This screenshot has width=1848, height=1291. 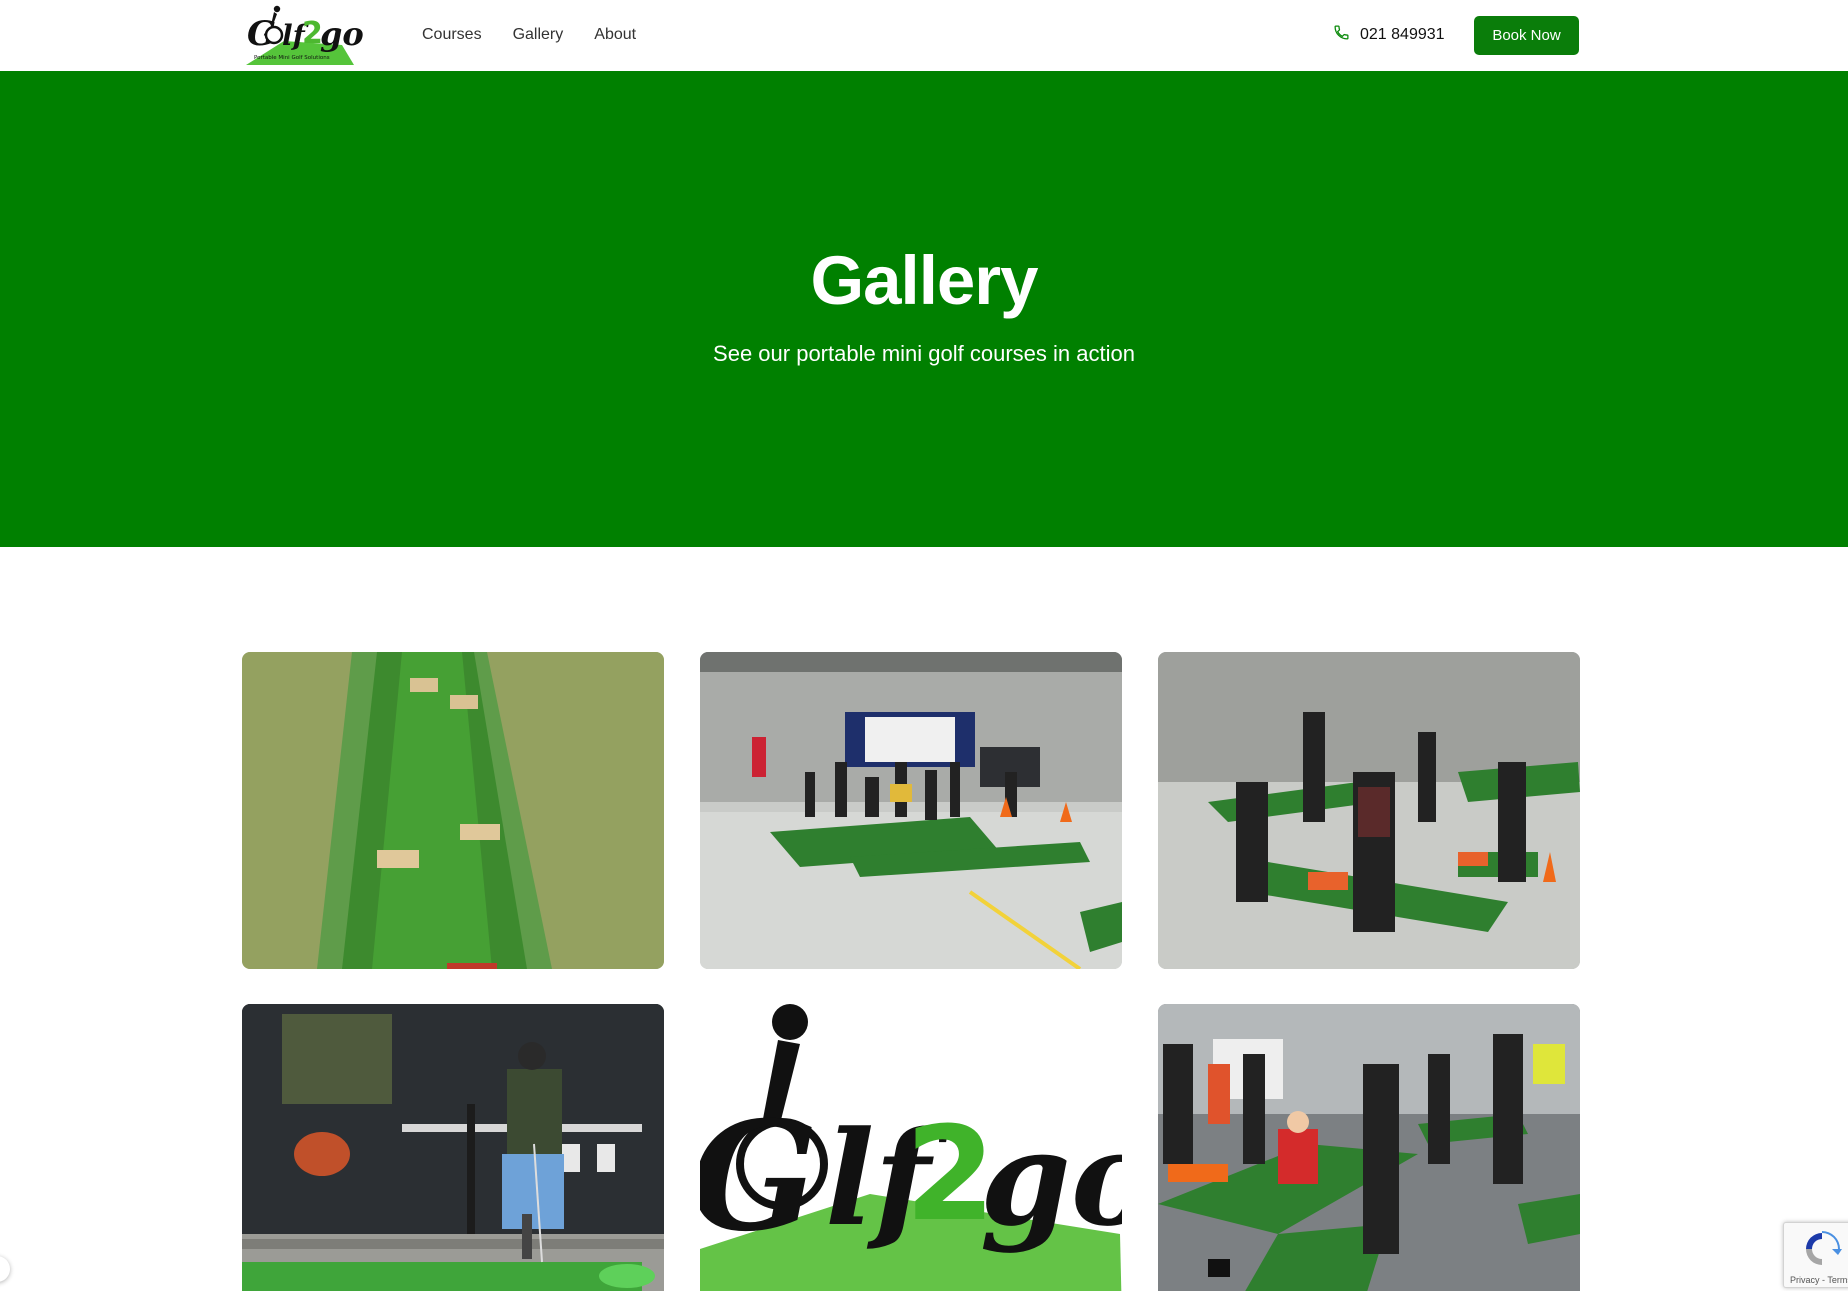 I want to click on nav-gallery: Gallery, so click(x=538, y=35).